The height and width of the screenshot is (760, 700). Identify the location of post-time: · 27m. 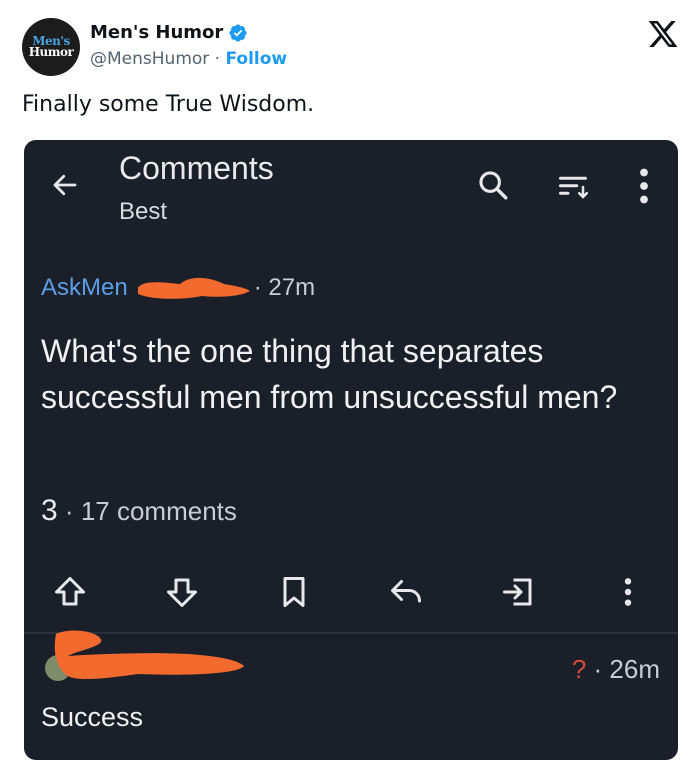
(284, 287).